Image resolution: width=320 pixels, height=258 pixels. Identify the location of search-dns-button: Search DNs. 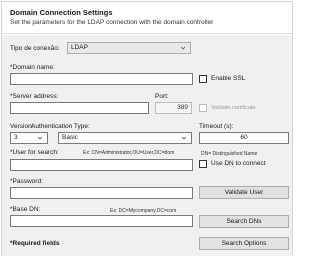
(244, 221).